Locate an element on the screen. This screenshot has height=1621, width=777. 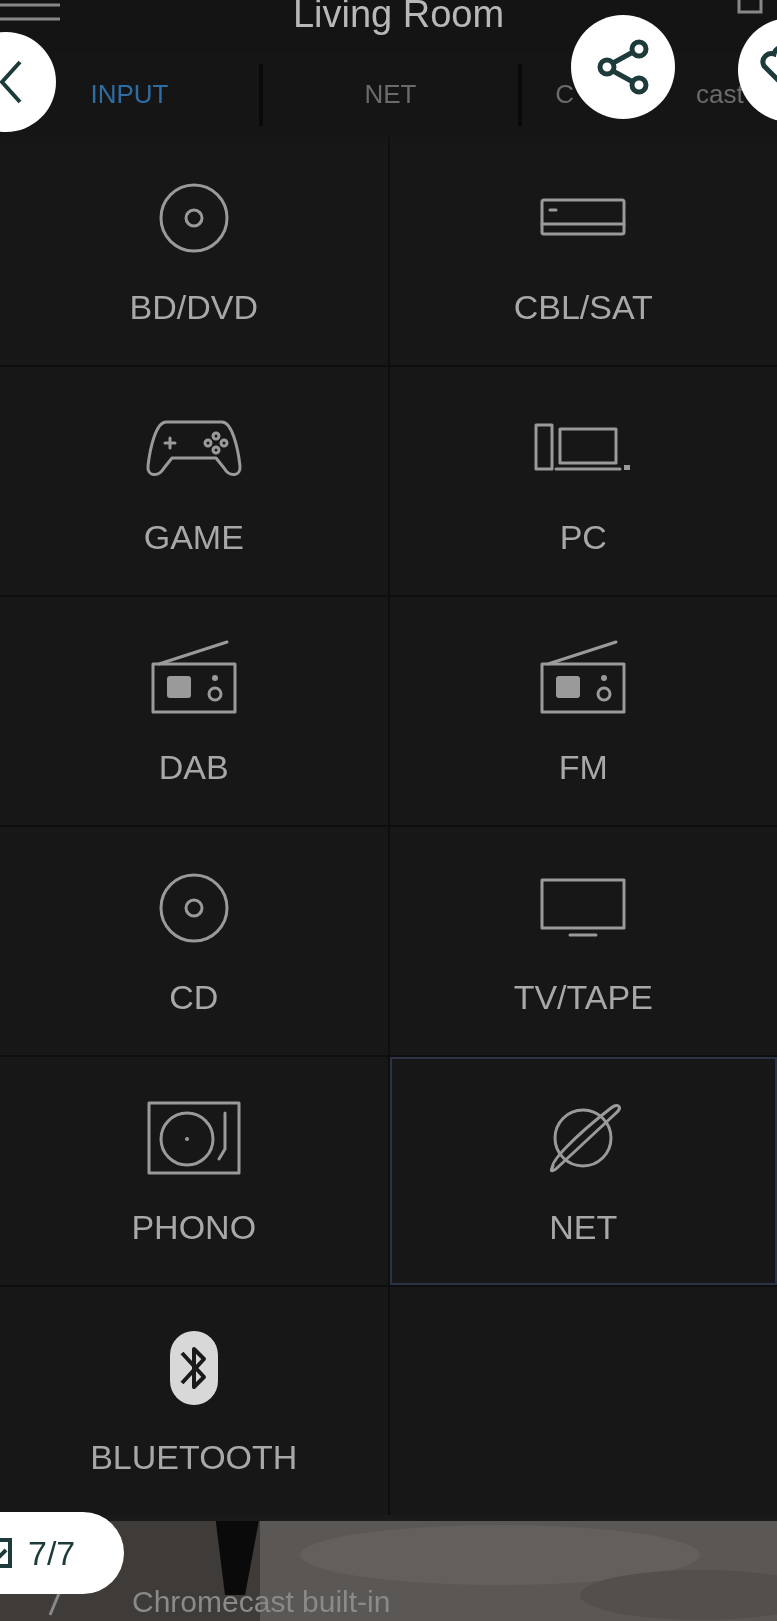
input-tile: BLUETOOTH is located at coordinates (194, 1401).